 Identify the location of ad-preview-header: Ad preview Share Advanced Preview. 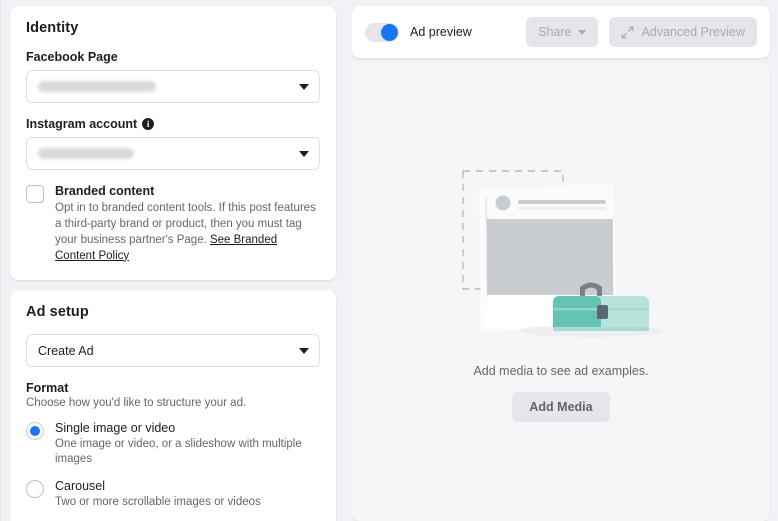
(561, 32).